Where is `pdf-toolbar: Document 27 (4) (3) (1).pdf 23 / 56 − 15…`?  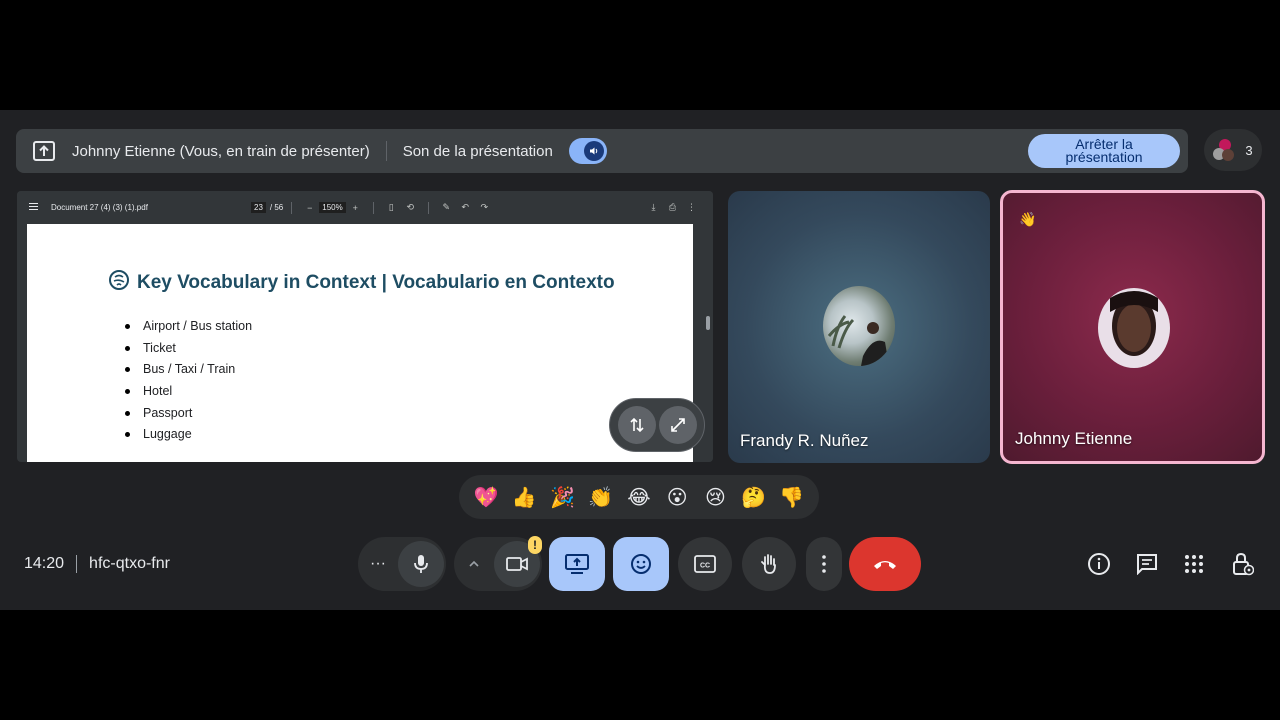
pdf-toolbar: Document 27 (4) (3) (1).pdf 23 / 56 − 15… is located at coordinates (365, 207).